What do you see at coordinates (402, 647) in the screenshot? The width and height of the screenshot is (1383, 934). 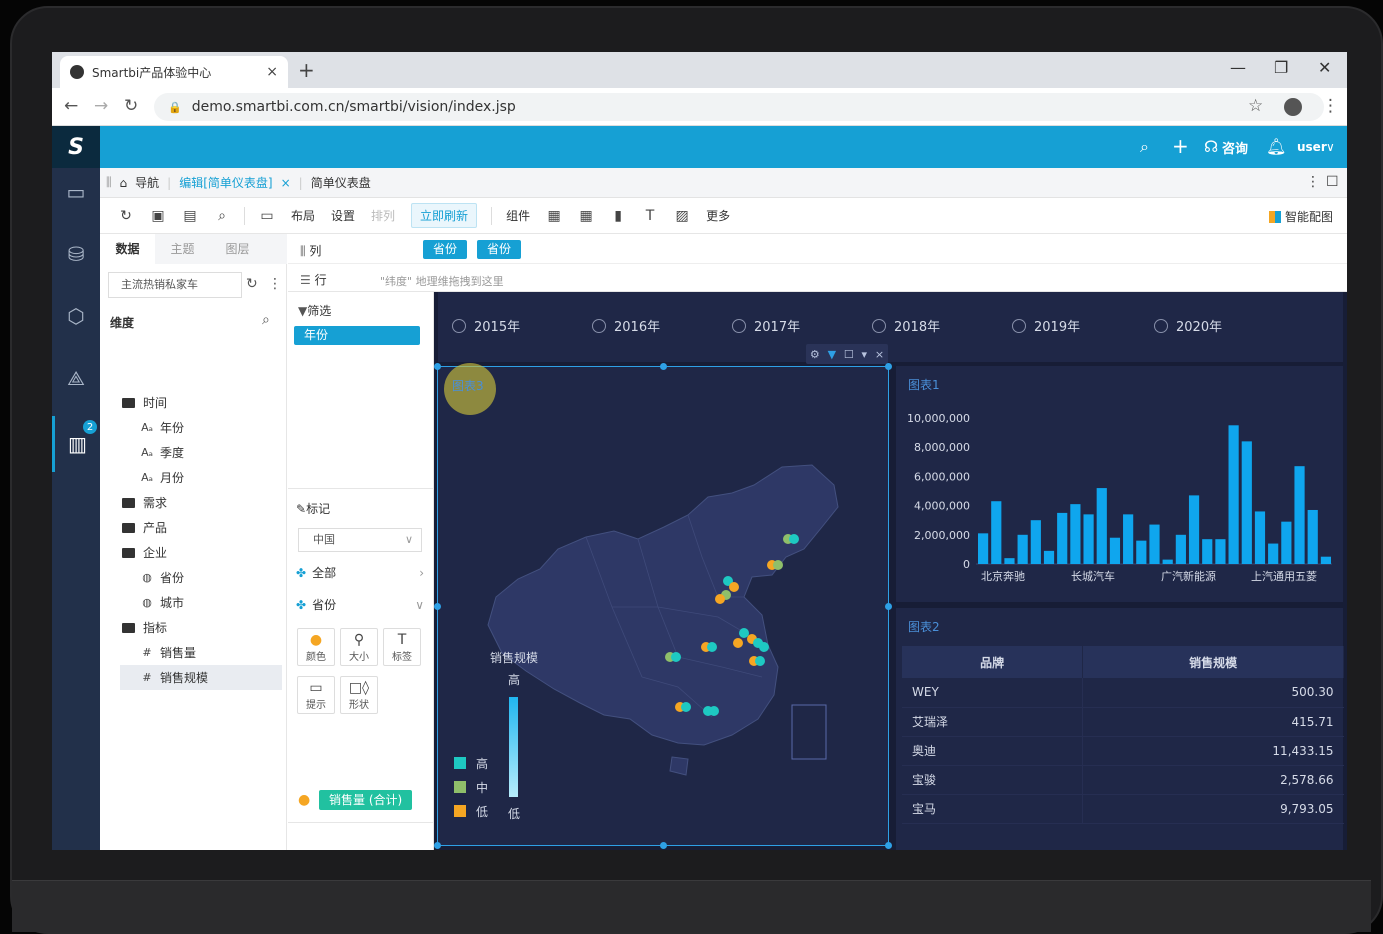 I see `label-button: T 标签` at bounding box center [402, 647].